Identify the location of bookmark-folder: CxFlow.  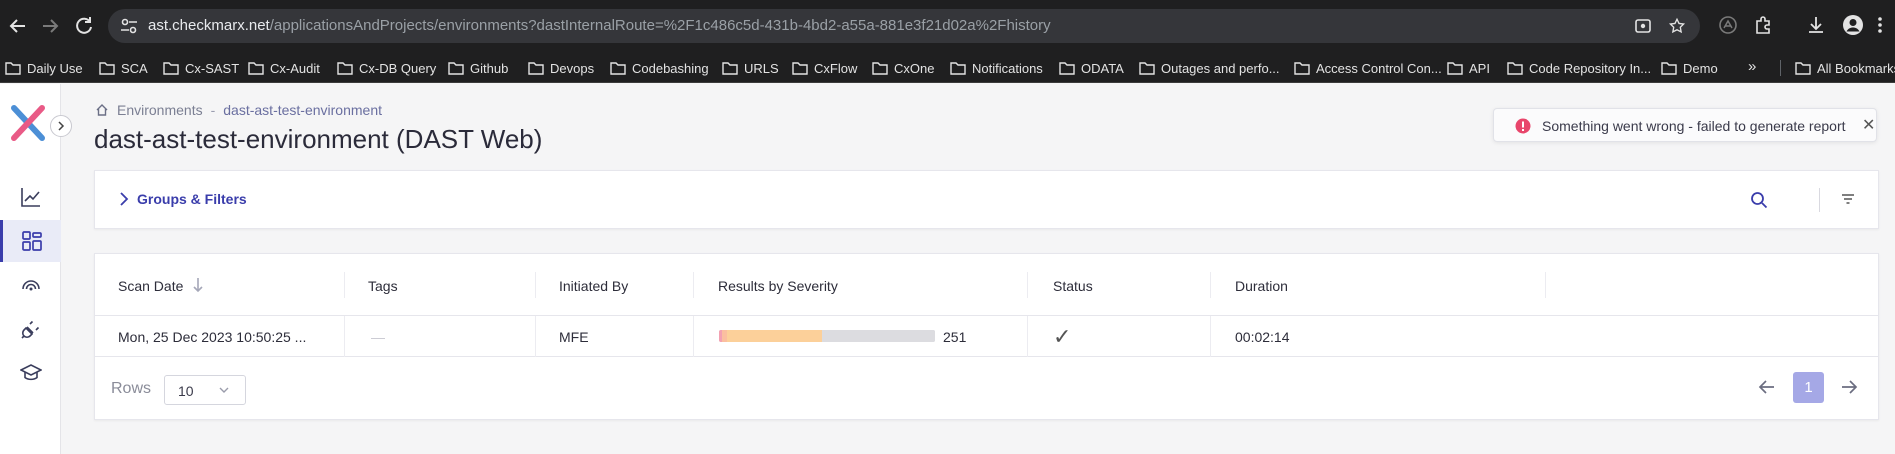
(824, 68).